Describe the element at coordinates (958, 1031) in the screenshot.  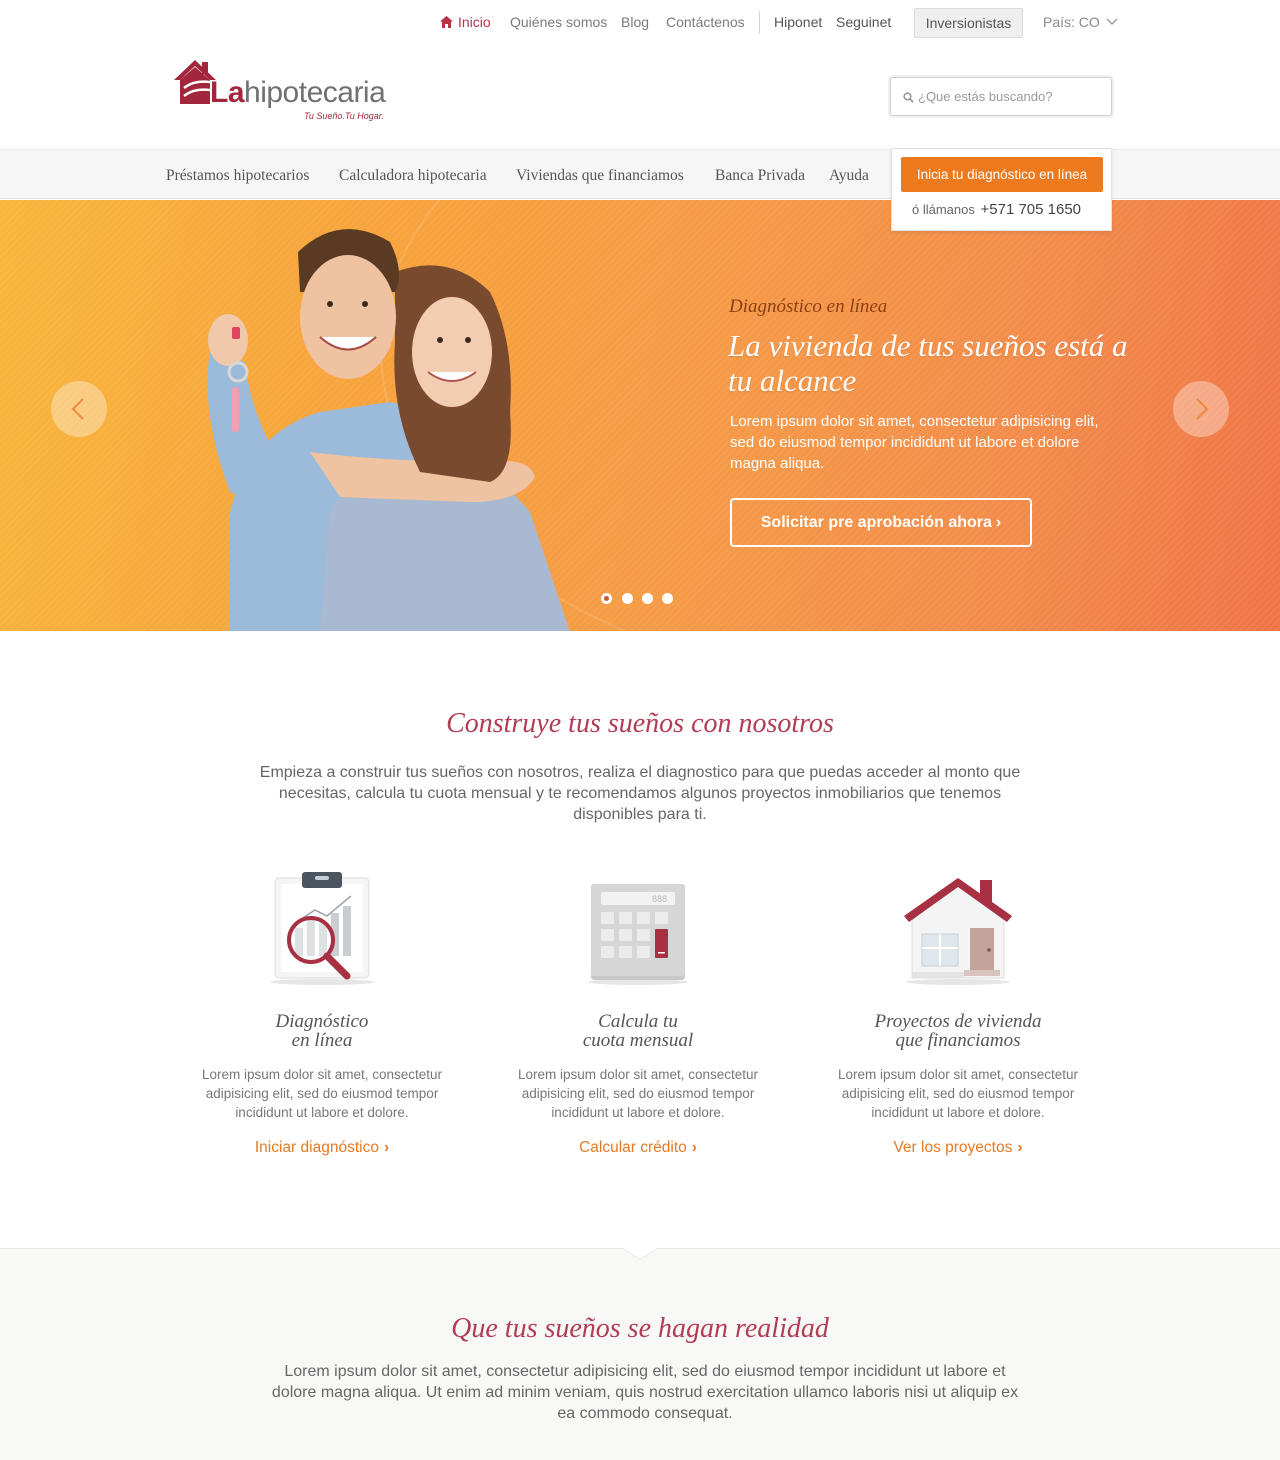
I see `feature-title: Proyectos de vivienda que financiamos` at that location.